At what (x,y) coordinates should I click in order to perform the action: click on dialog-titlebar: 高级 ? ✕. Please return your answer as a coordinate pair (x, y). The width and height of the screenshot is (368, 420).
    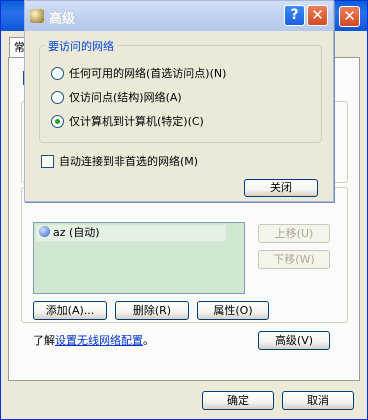
    Looking at the image, I should click on (179, 16).